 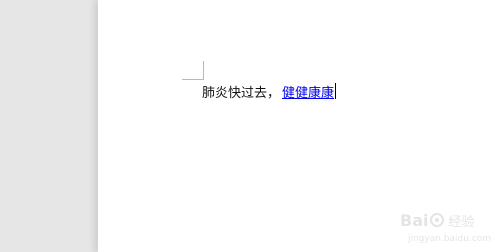 What do you see at coordinates (308, 91) in the screenshot?
I see `document-hyperlink: 健健康康` at bounding box center [308, 91].